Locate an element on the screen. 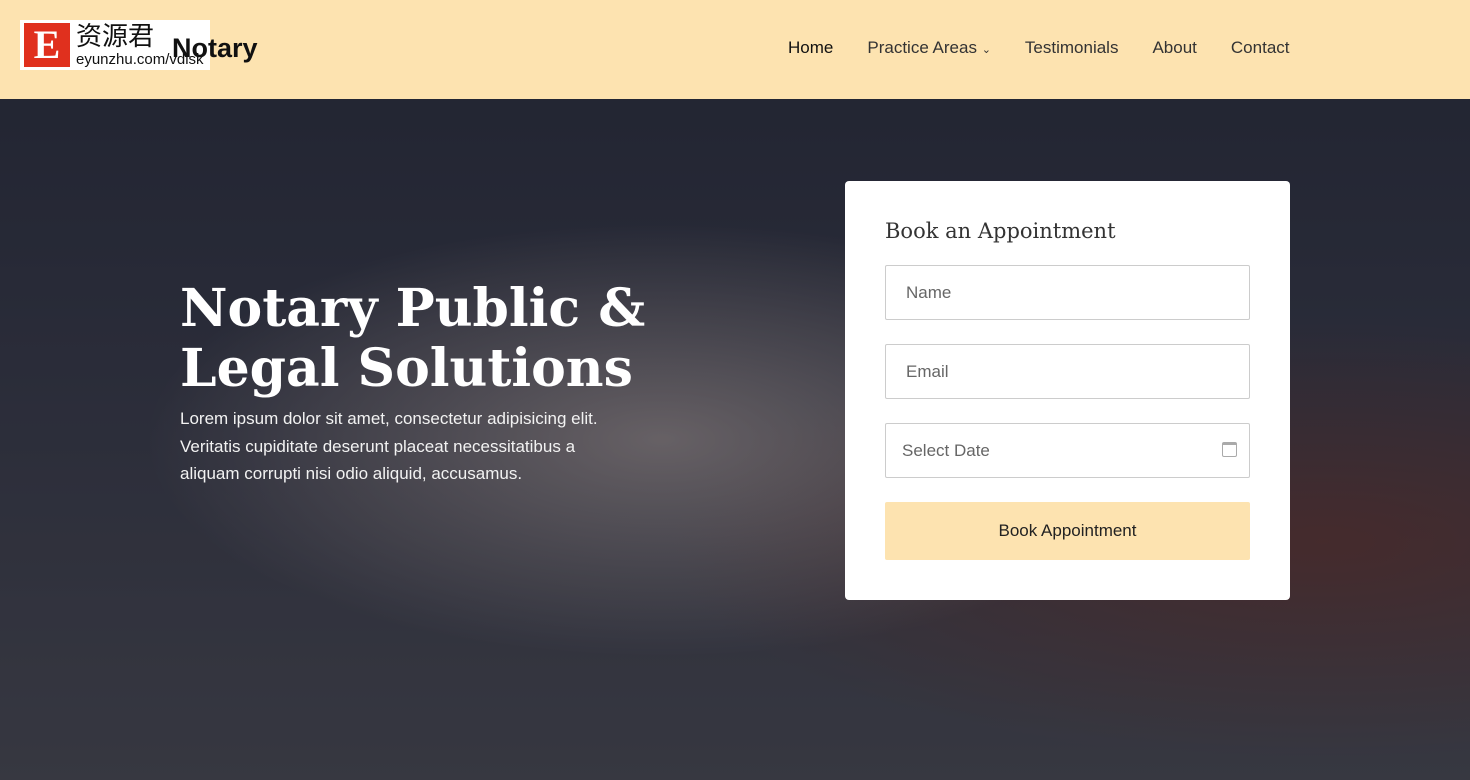 The height and width of the screenshot is (780, 1470). form-title: Book an Appointment is located at coordinates (1000, 231).